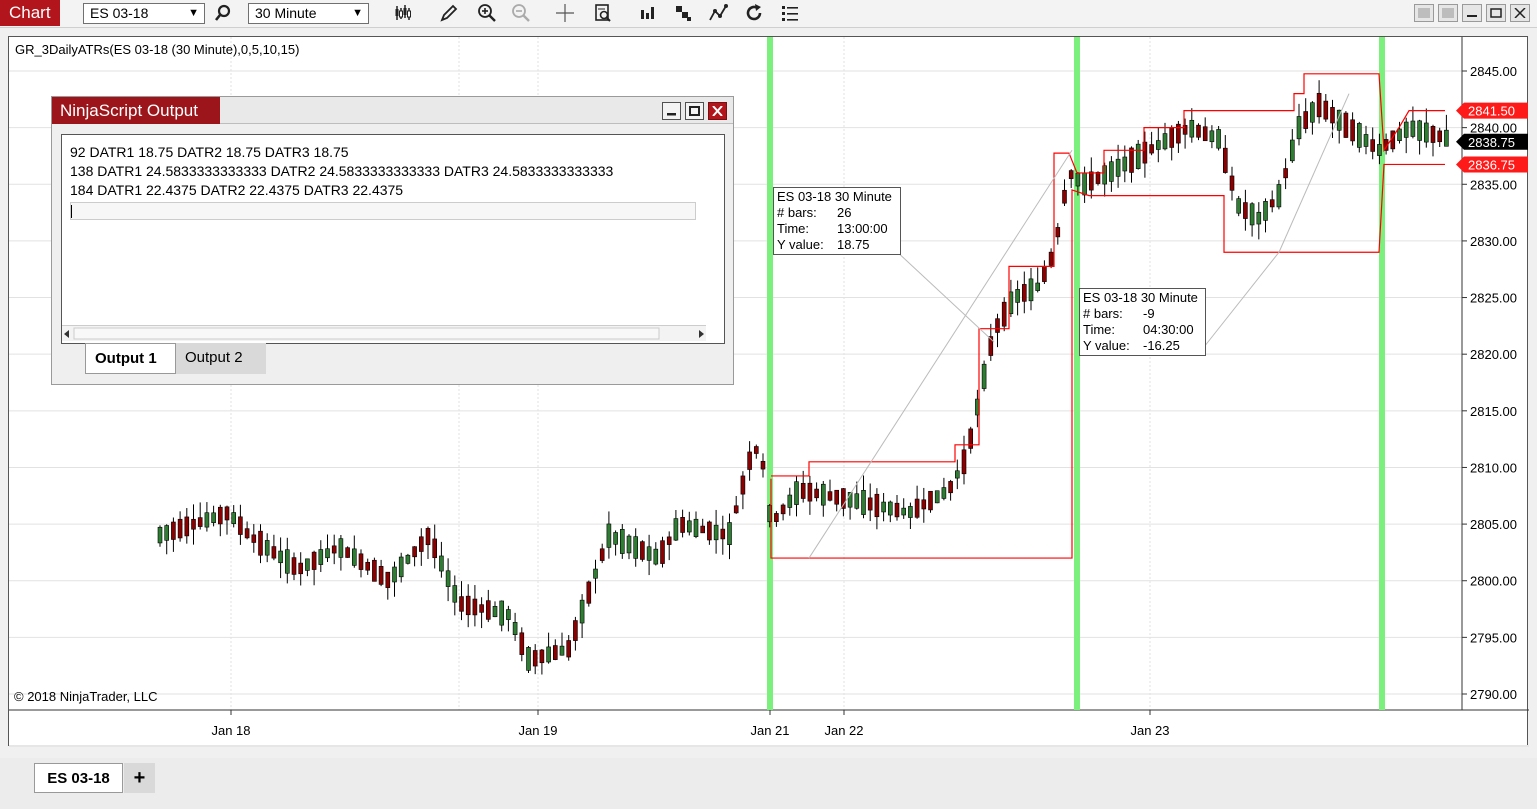 The image size is (1537, 809). Describe the element at coordinates (862, 228) in the screenshot. I see `tooltip-time-value: 13:00:00` at that location.